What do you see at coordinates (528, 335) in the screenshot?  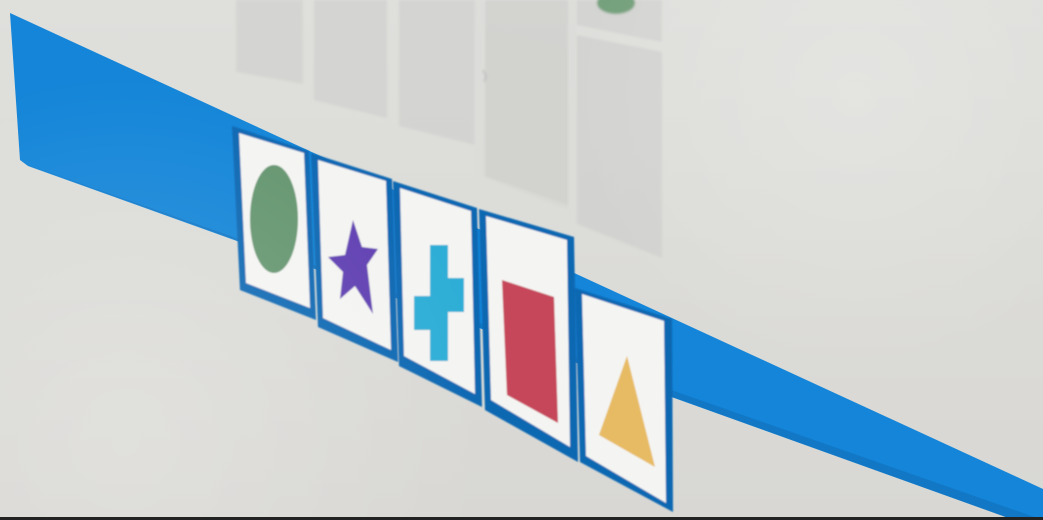 I see `palette-card-rectangle` at bounding box center [528, 335].